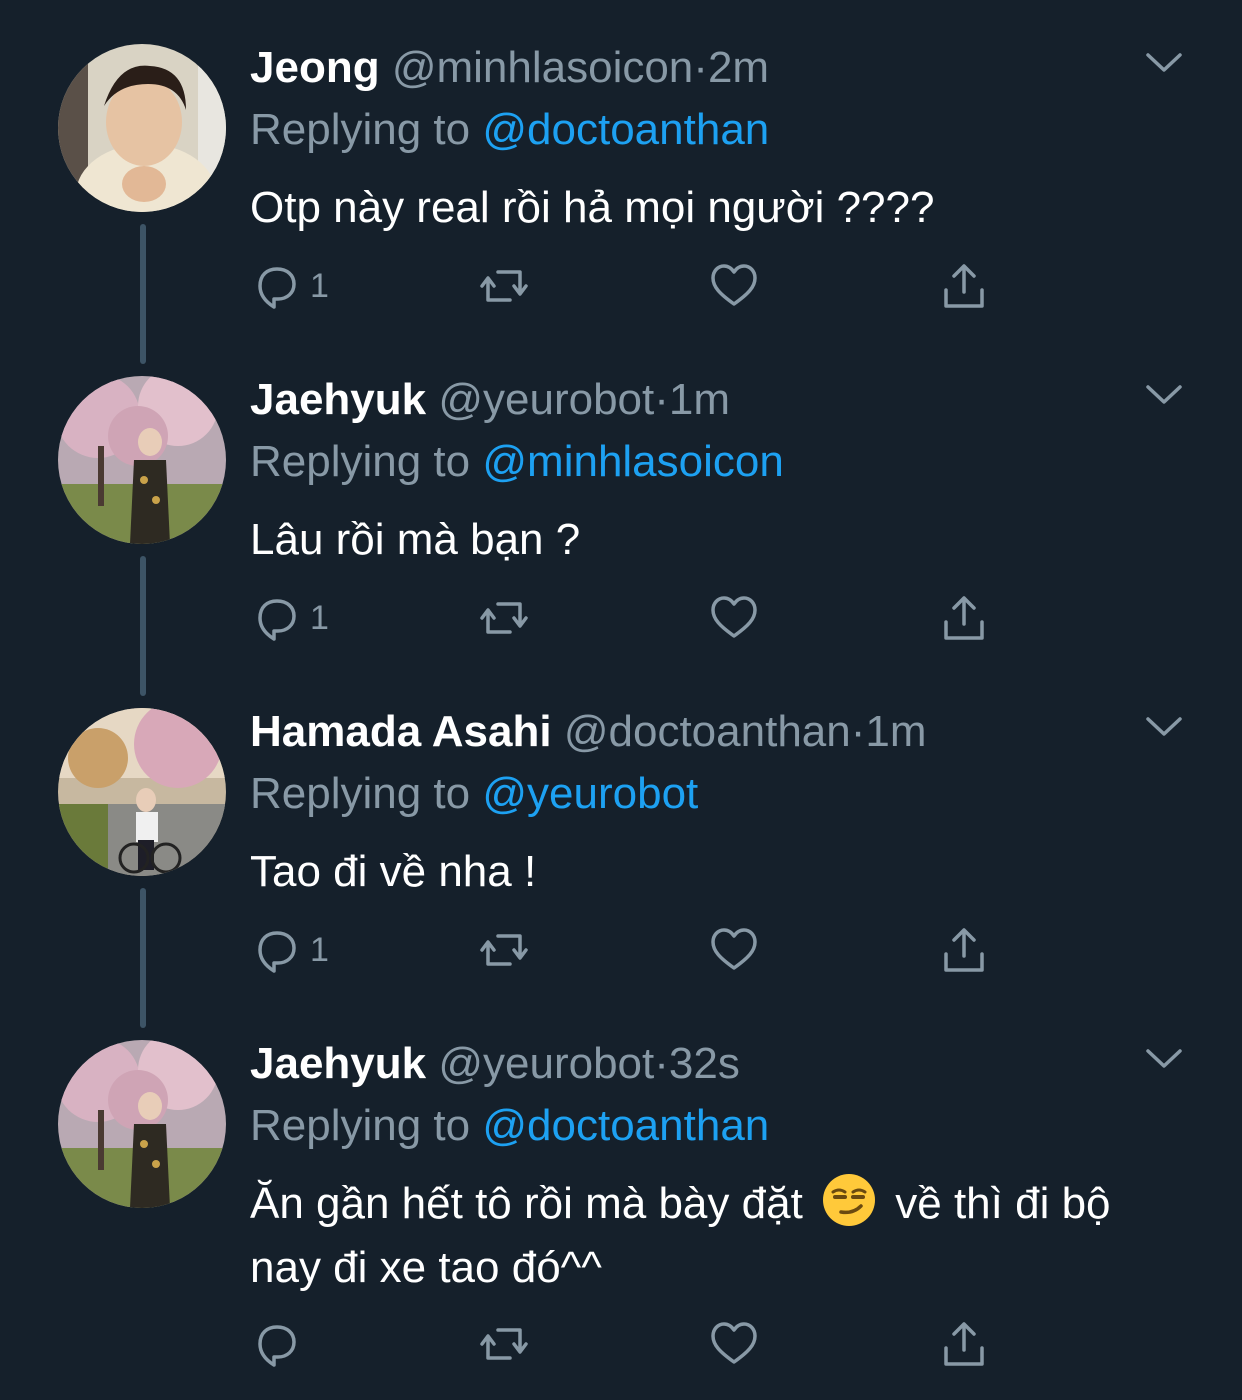 The width and height of the screenshot is (1242, 1400). What do you see at coordinates (632, 461) in the screenshot?
I see `mention-link: @minhlasoicon` at bounding box center [632, 461].